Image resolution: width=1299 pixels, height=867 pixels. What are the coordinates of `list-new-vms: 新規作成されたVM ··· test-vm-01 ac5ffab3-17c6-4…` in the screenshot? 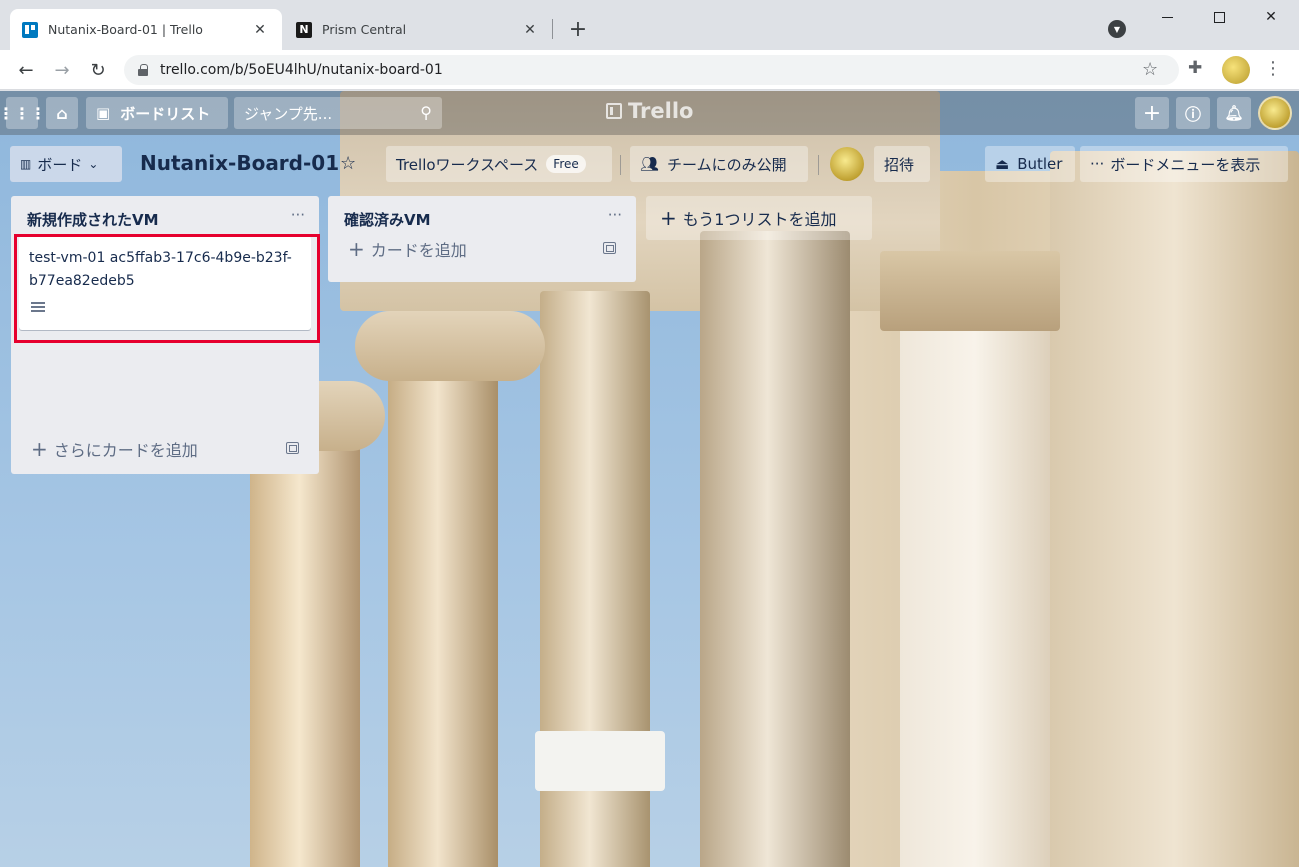 It's located at (165, 335).